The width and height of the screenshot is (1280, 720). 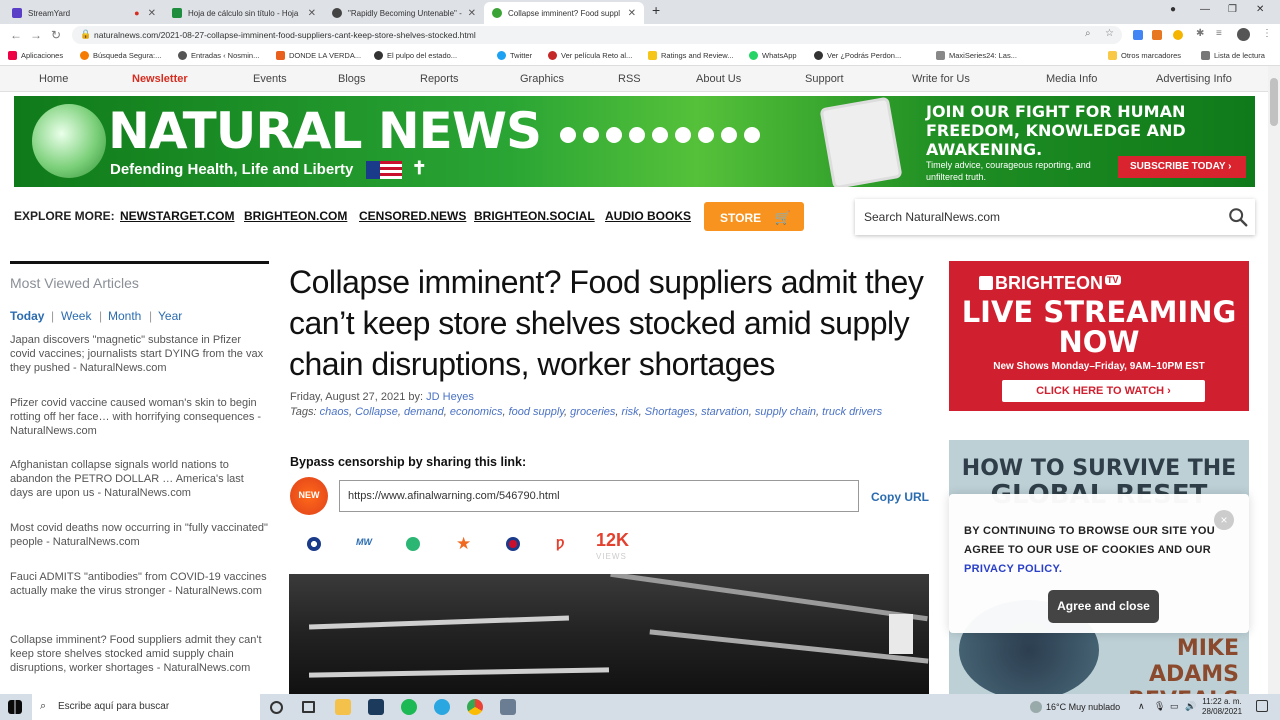 I want to click on author-link: JD Heyes, so click(x=450, y=397).